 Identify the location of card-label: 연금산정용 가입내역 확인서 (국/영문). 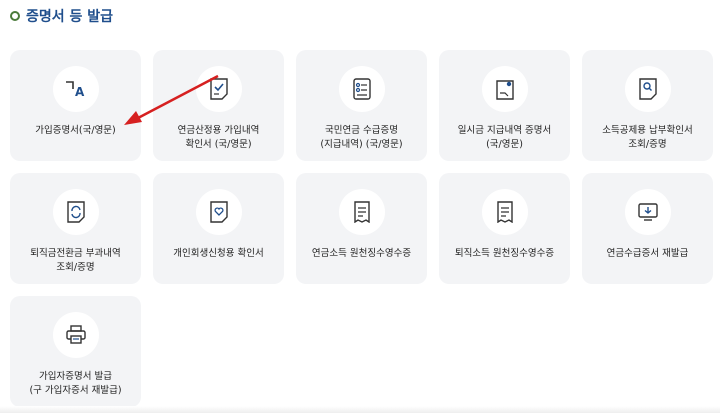
(218, 137).